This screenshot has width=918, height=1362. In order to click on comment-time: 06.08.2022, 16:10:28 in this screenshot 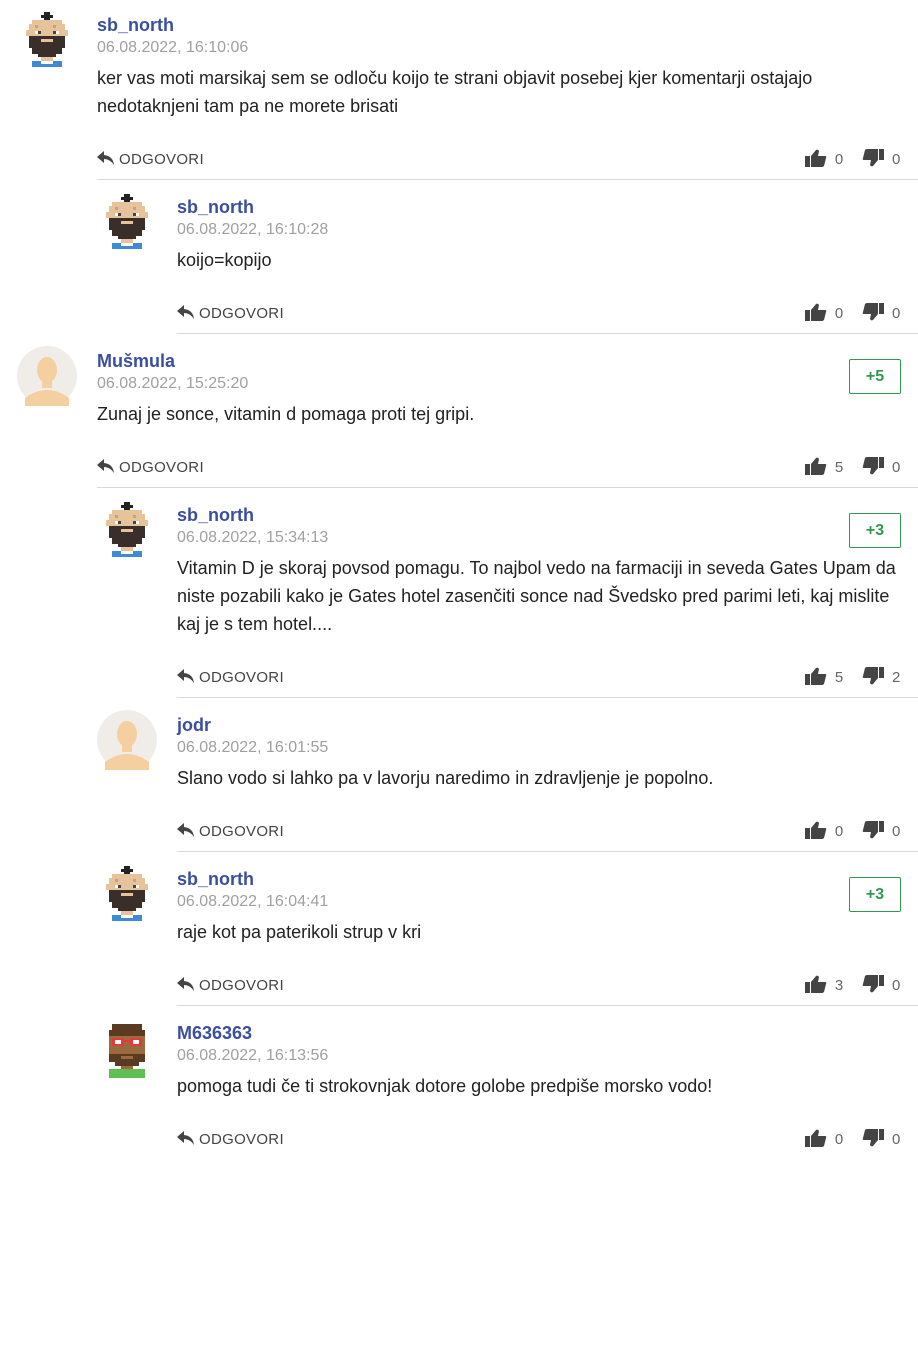, I will do `click(253, 229)`.